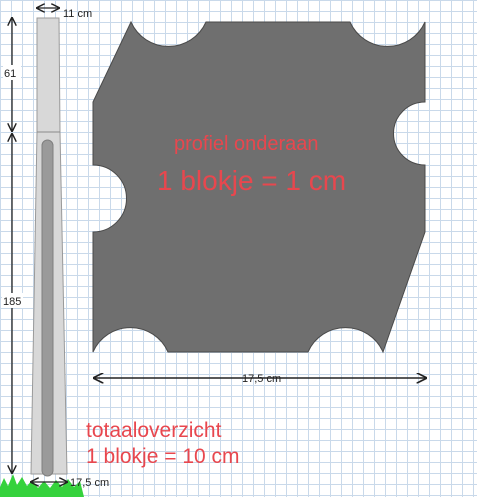  I want to click on overview-scale-note: 1 blokje = 10 cm, so click(163, 456).